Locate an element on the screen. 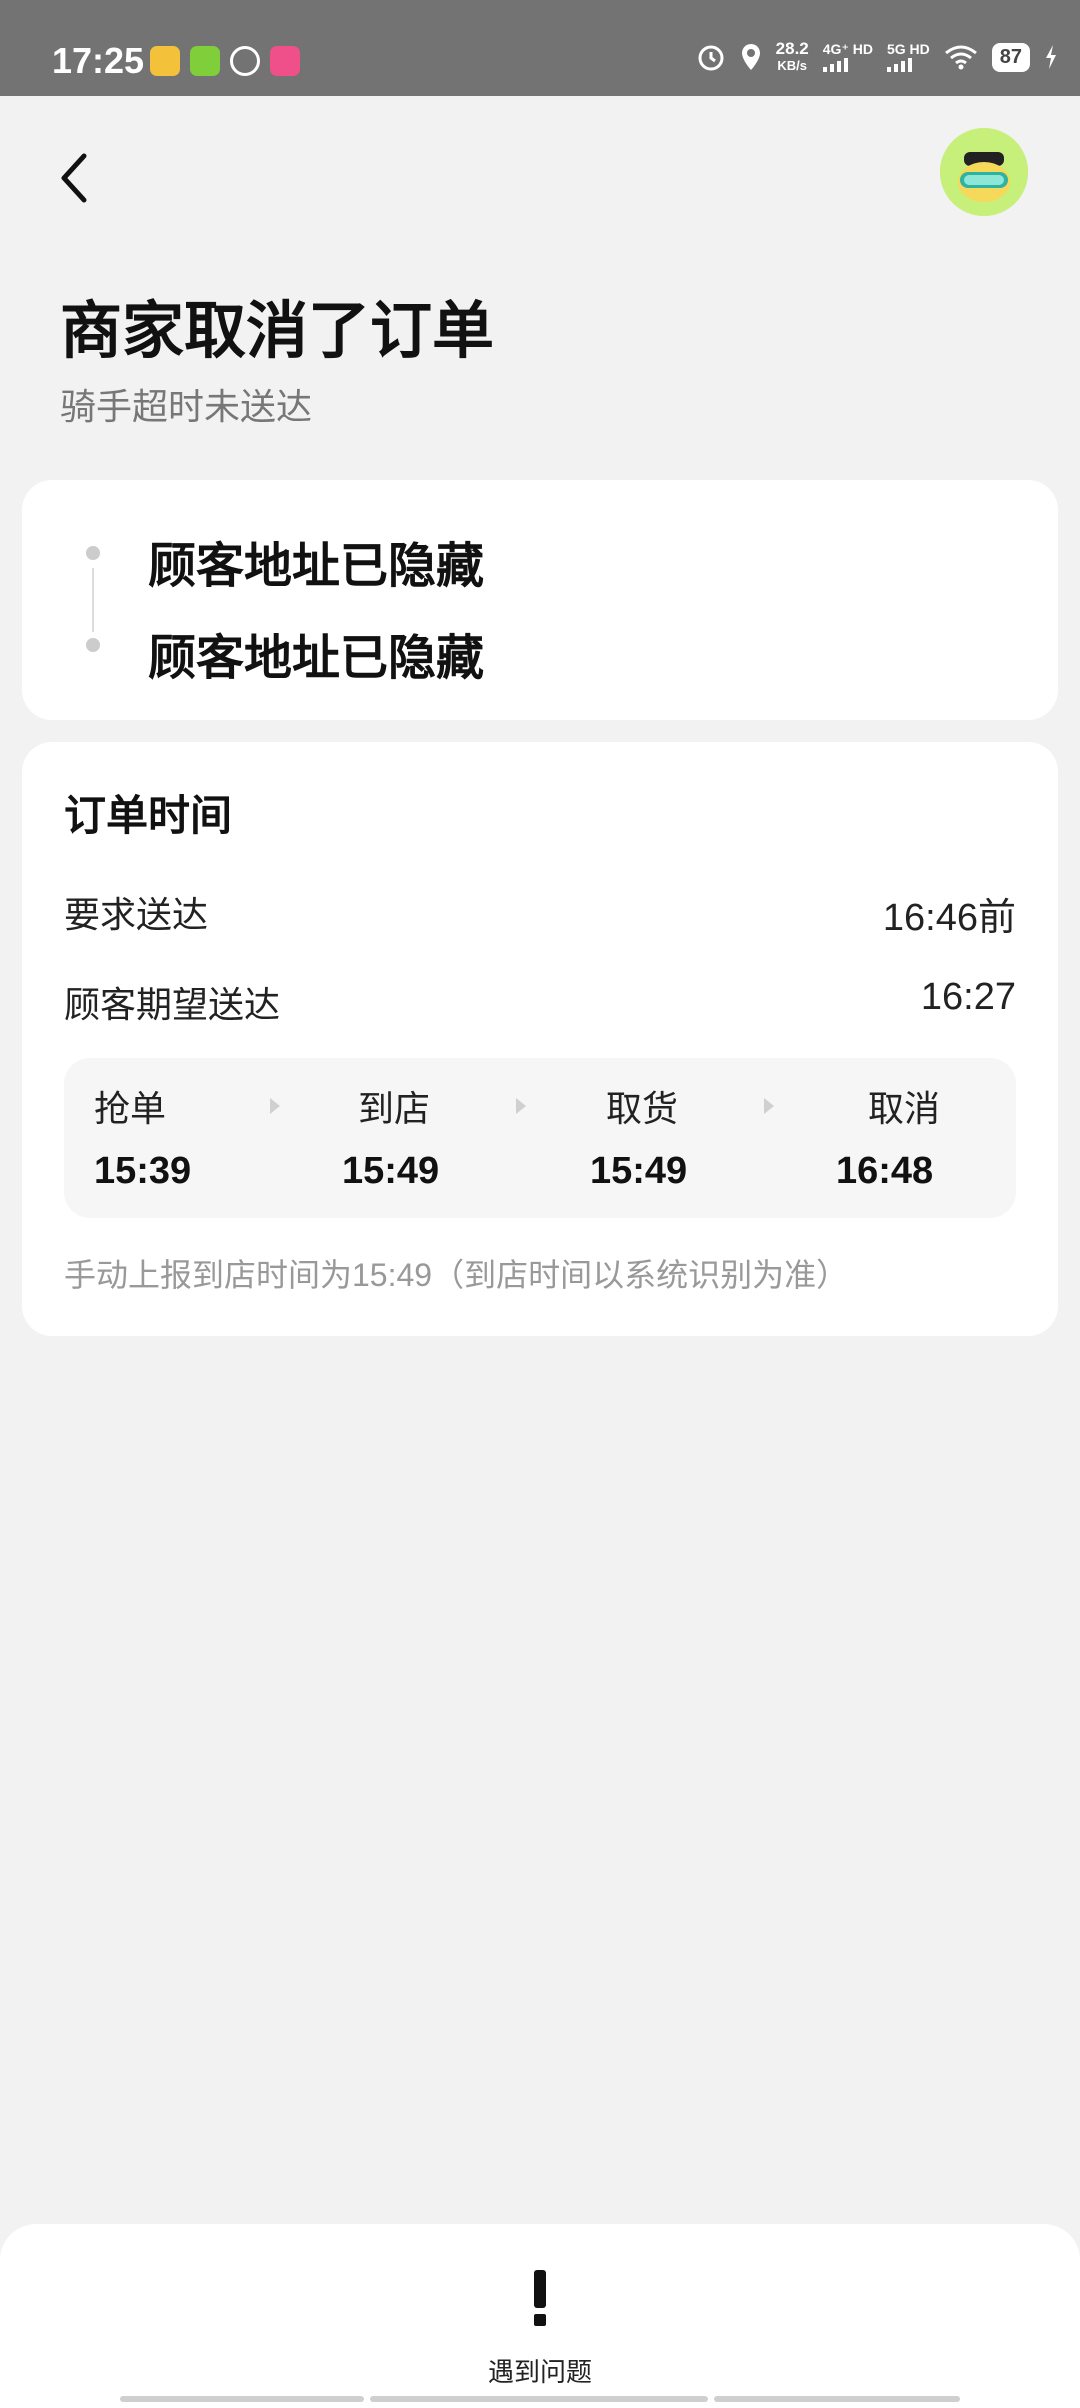 This screenshot has height=2408, width=1080. pickup-dot is located at coordinates (93, 553).